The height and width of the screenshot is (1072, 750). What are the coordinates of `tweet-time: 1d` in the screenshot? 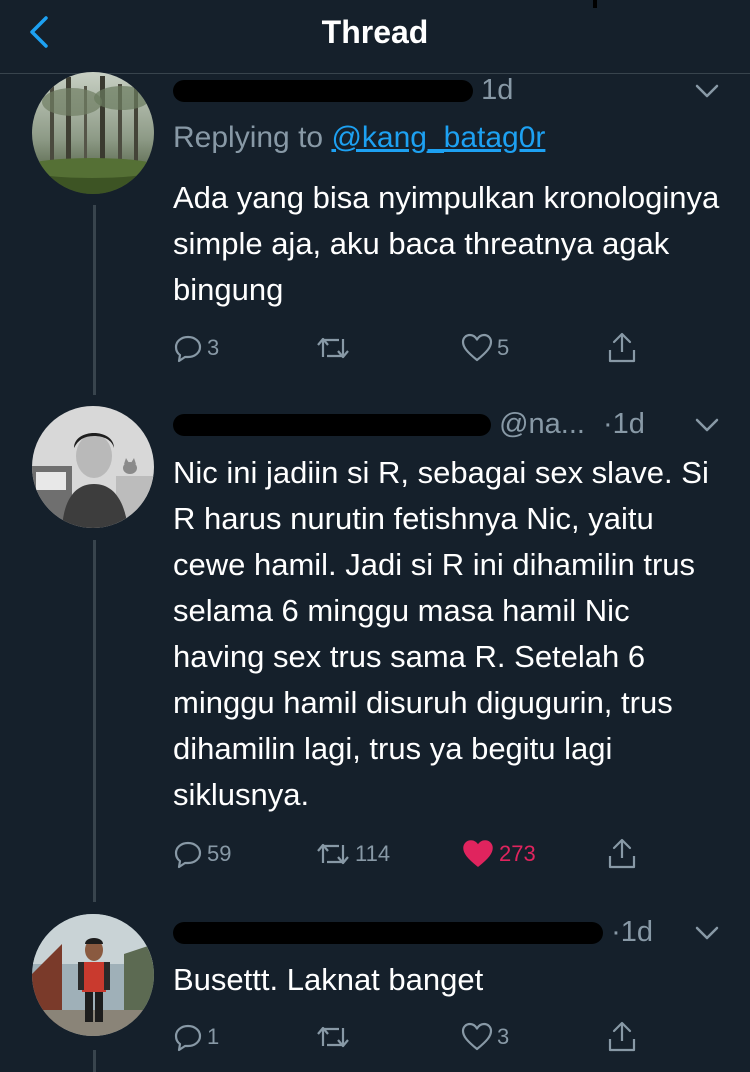 It's located at (497, 90).